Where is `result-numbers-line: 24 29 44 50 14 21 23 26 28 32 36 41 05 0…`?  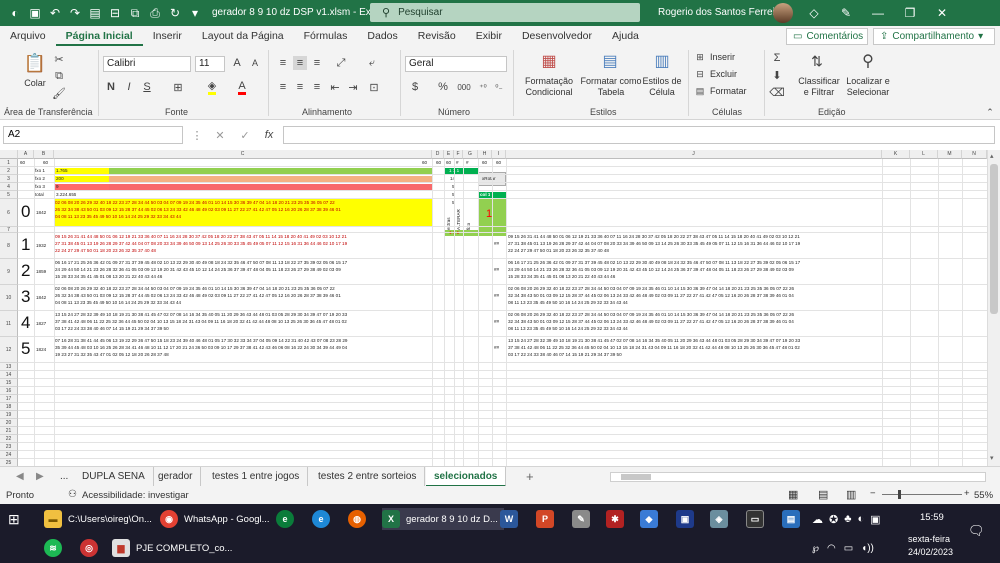 result-numbers-line: 24 29 44 50 14 21 23 26 28 32 36 41 05 0… is located at coordinates (694, 270).